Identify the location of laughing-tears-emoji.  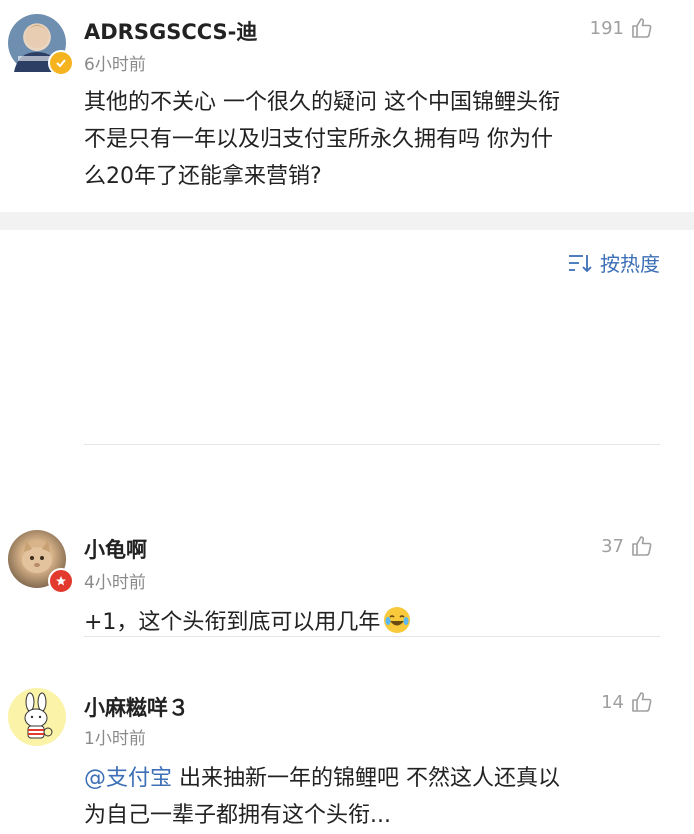
(397, 620).